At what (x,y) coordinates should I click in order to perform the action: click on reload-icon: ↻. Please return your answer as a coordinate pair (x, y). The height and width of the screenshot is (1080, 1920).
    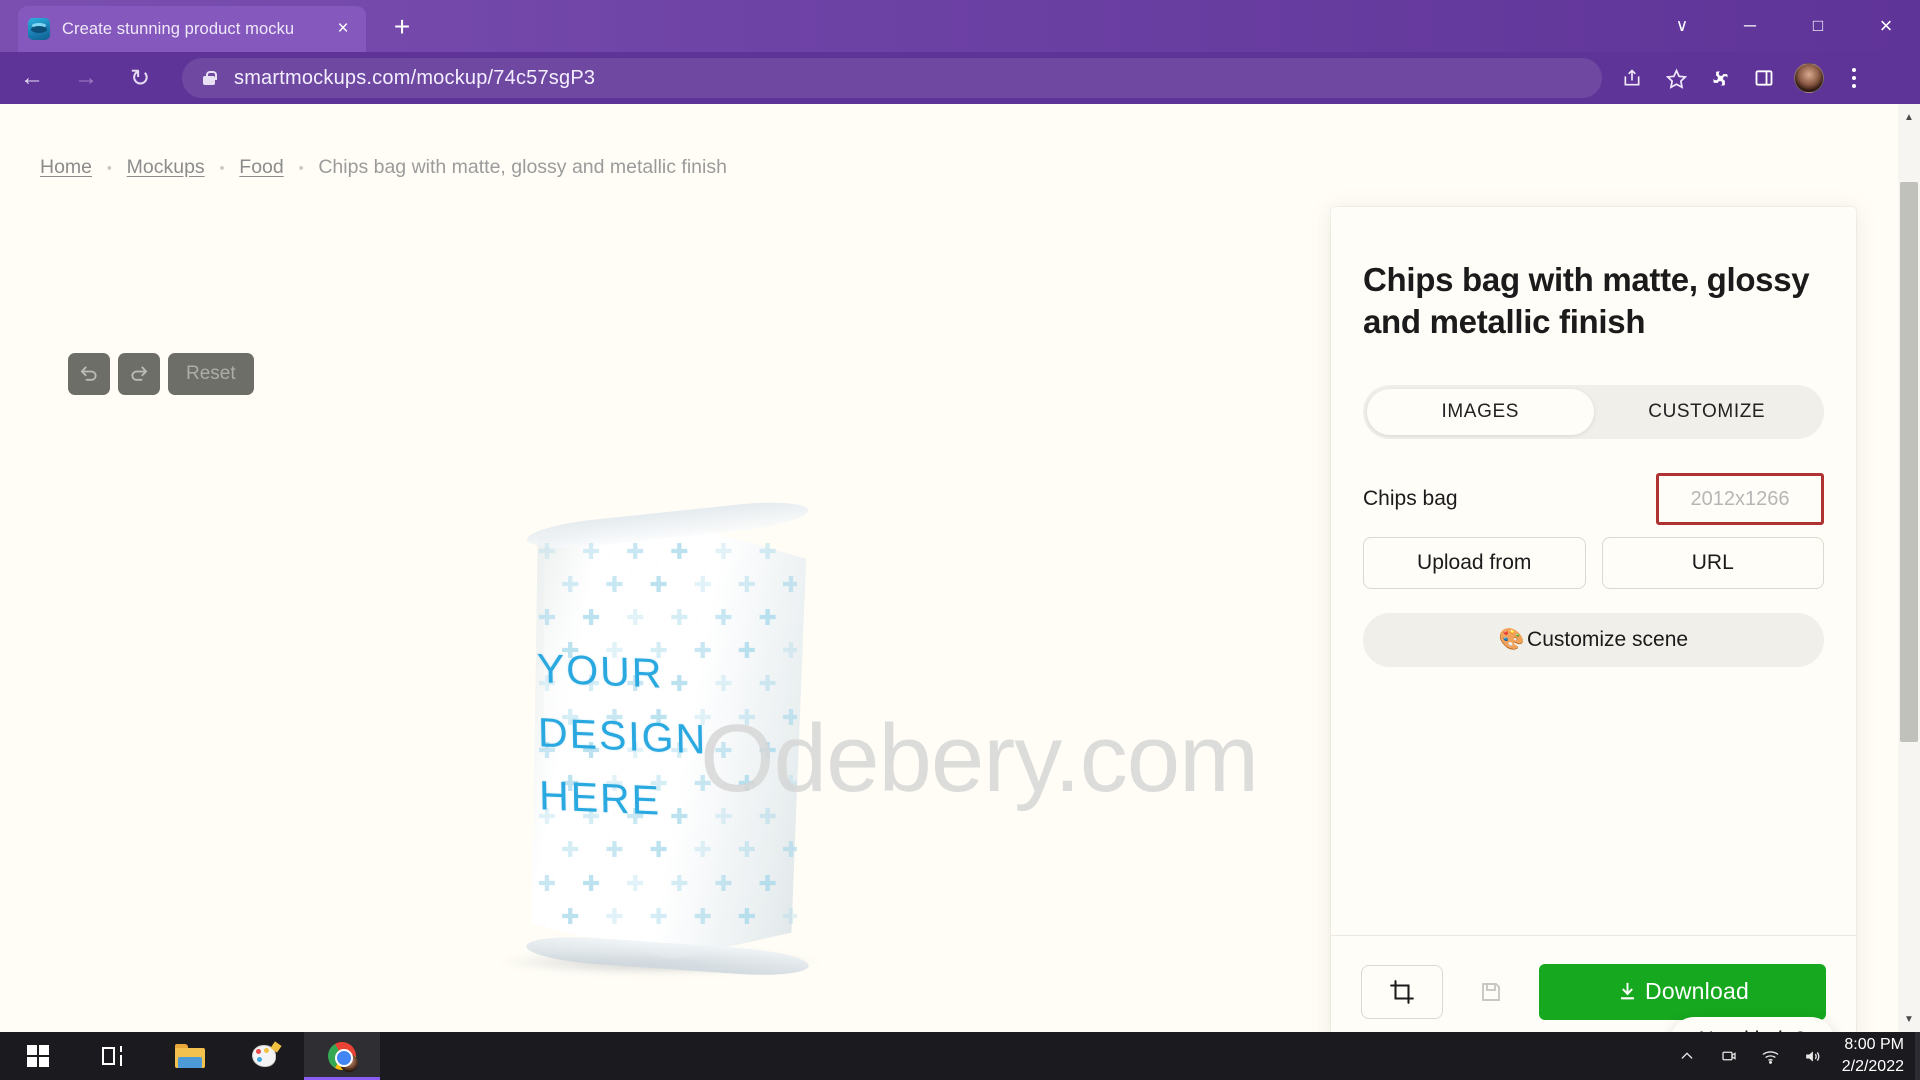
    Looking at the image, I should click on (140, 78).